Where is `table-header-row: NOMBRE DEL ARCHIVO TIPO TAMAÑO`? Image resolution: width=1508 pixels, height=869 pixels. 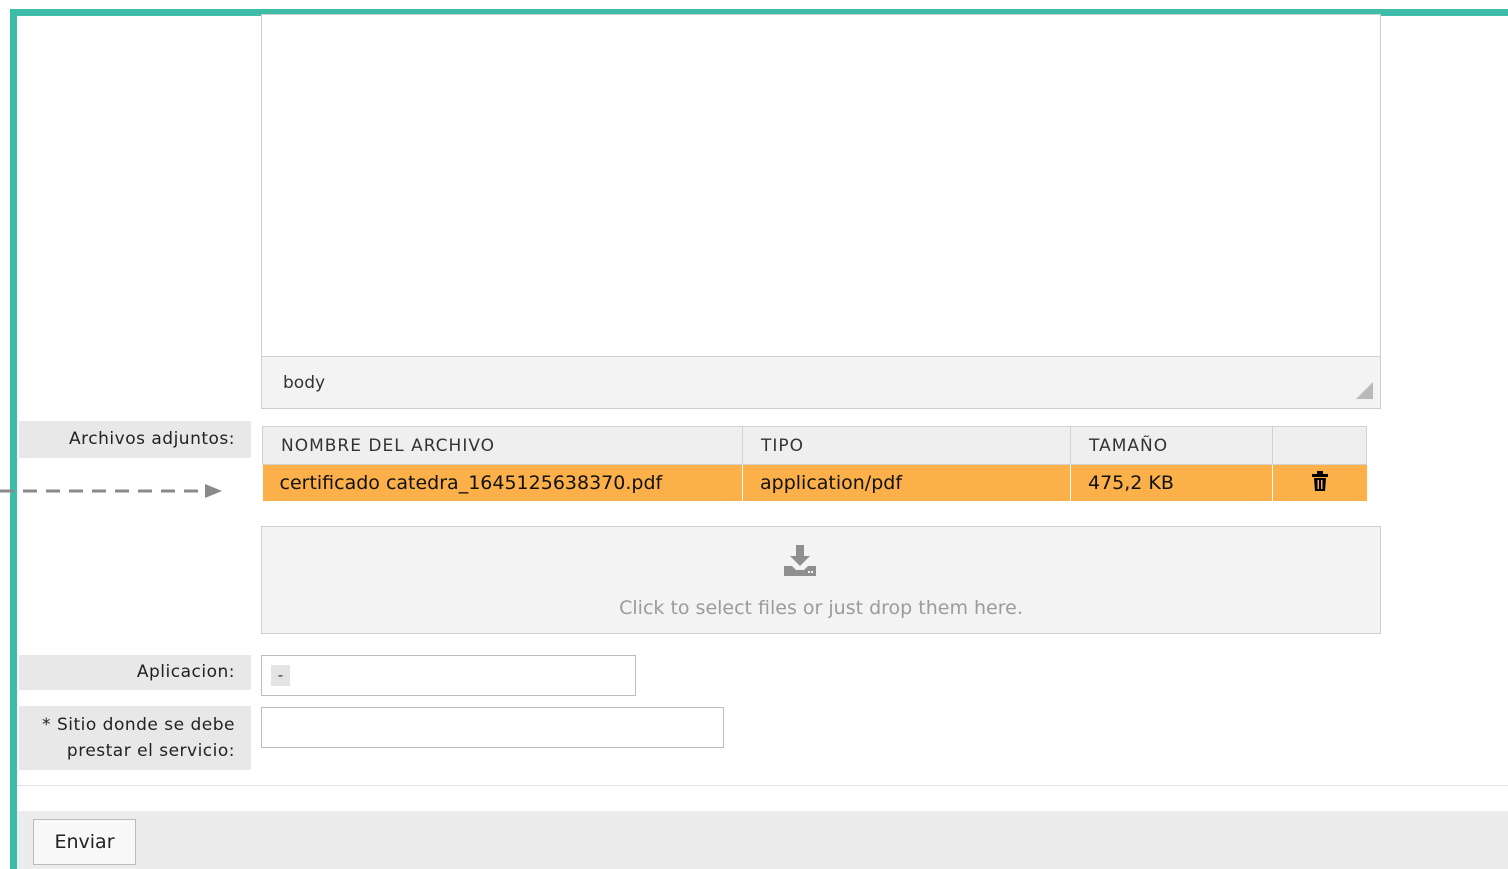
table-header-row: NOMBRE DEL ARCHIVO TIPO TAMAÑO is located at coordinates (814, 445).